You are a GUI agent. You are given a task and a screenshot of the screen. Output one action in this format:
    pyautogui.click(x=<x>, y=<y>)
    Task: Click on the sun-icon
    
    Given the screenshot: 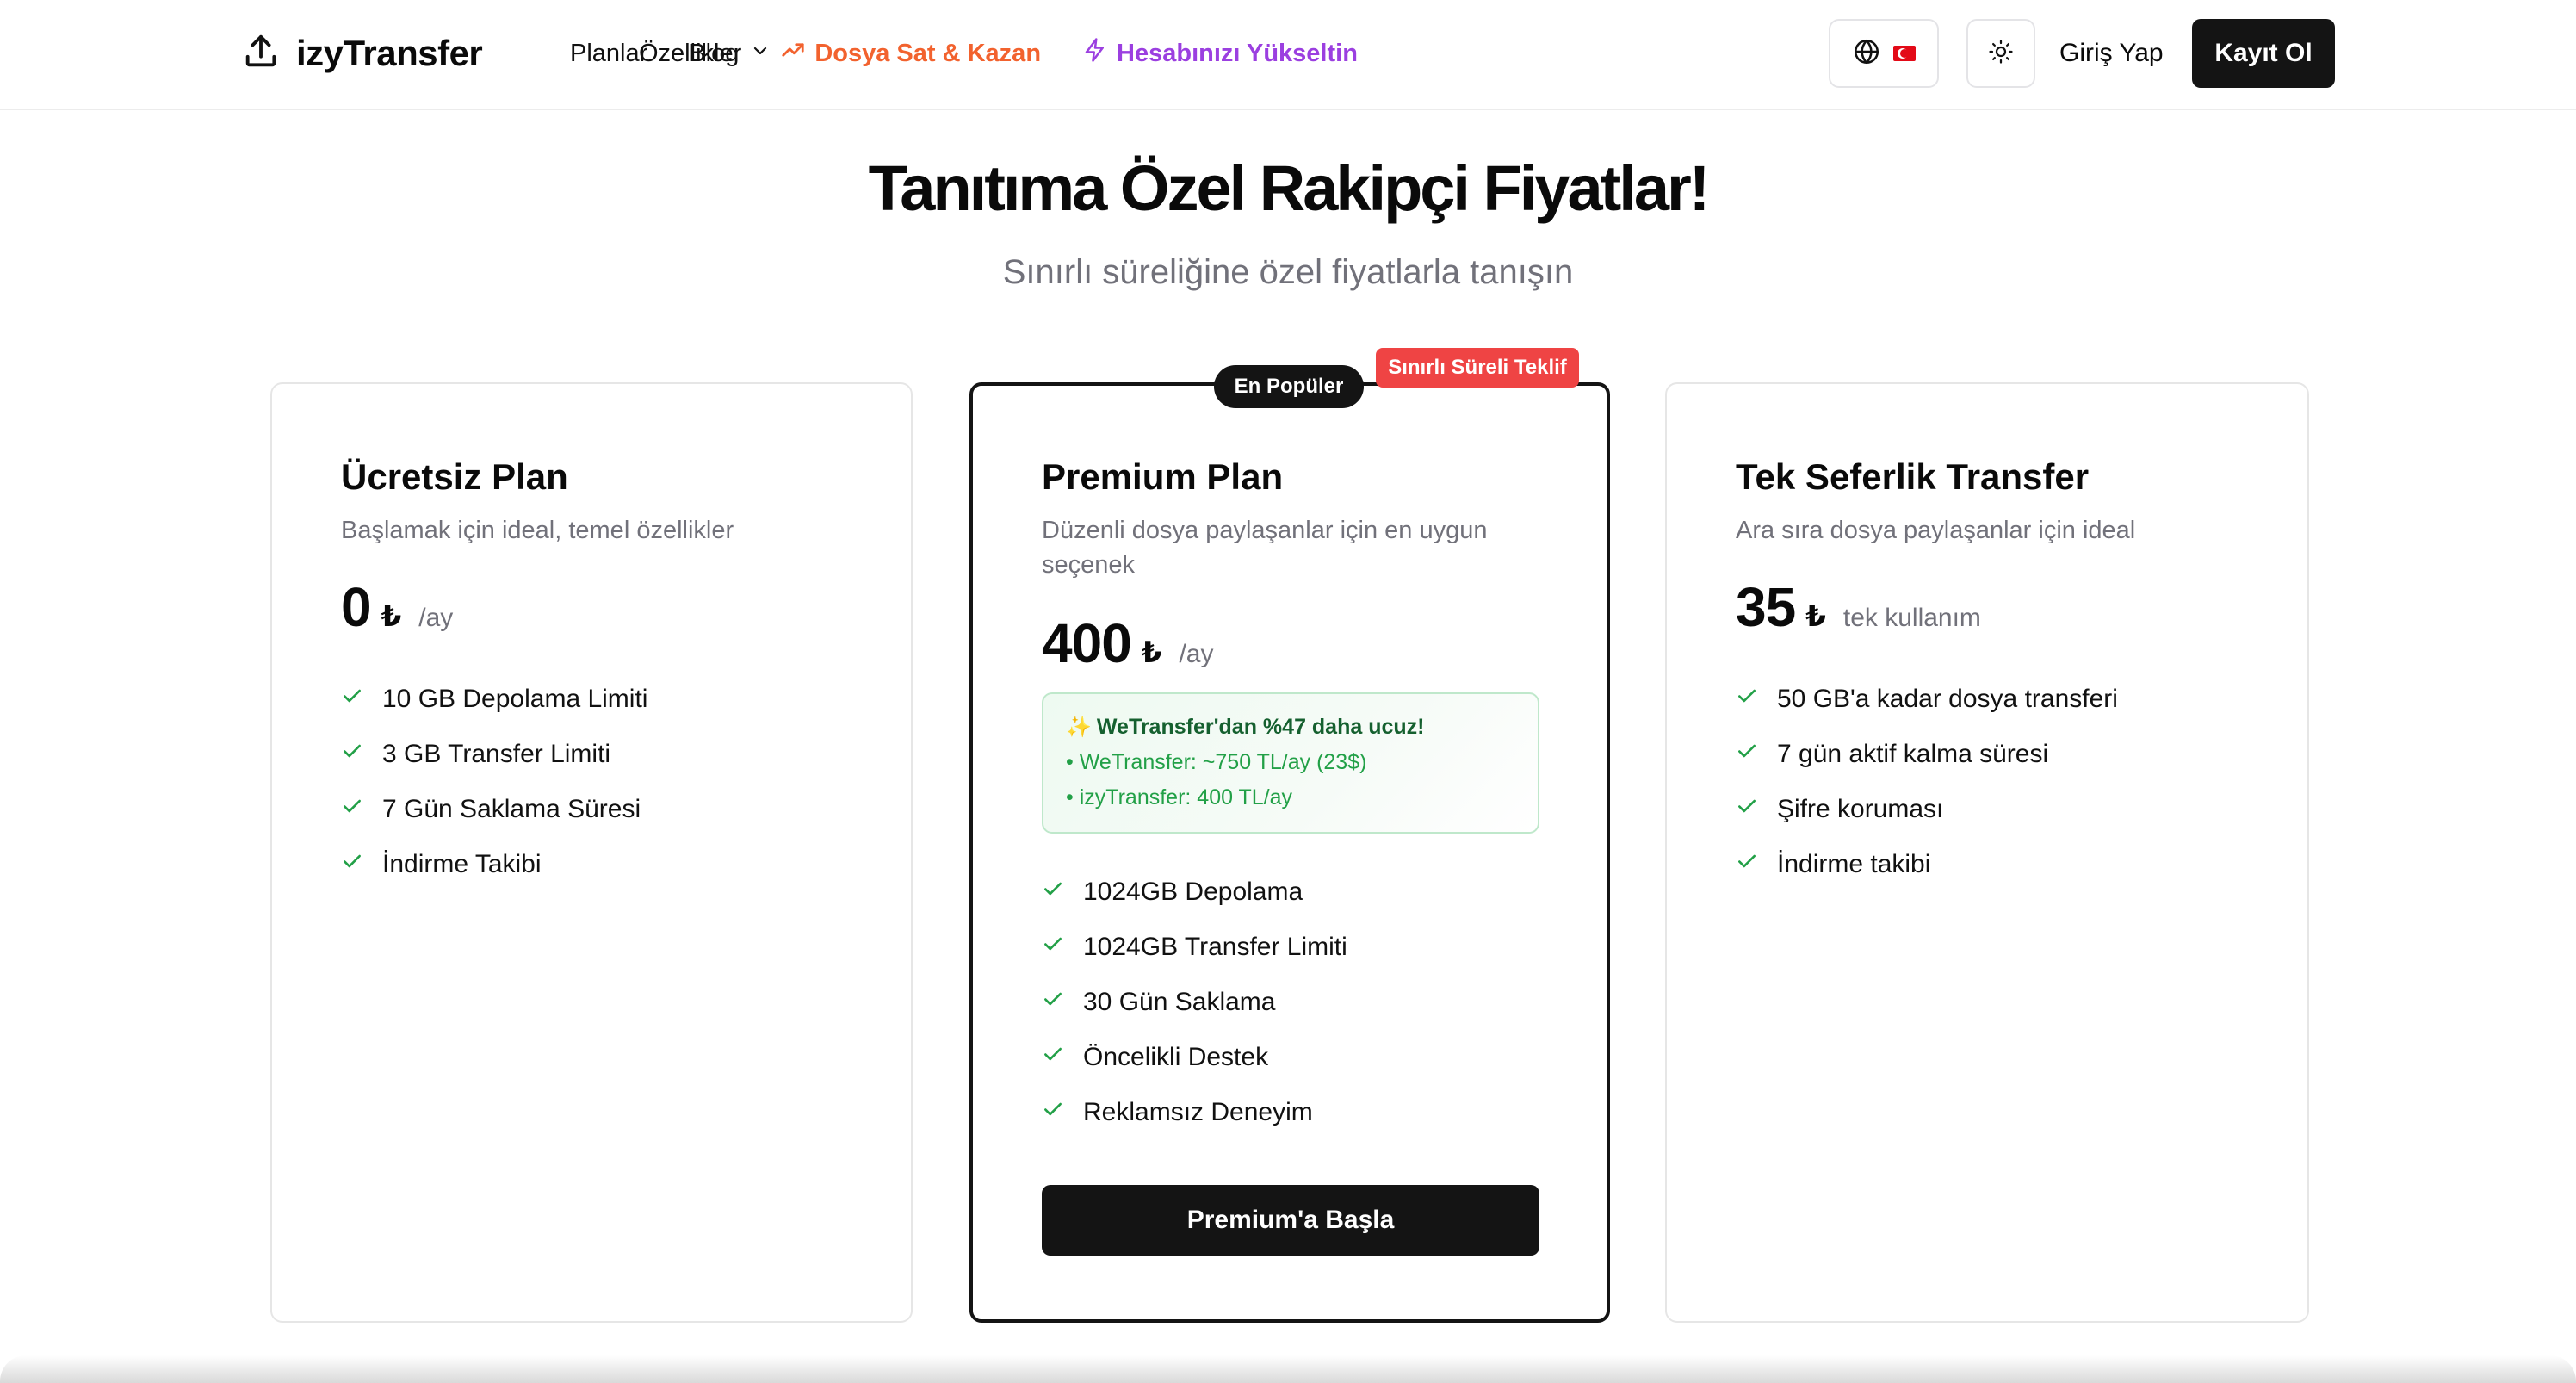 What is the action you would take?
    pyautogui.click(x=2001, y=54)
    